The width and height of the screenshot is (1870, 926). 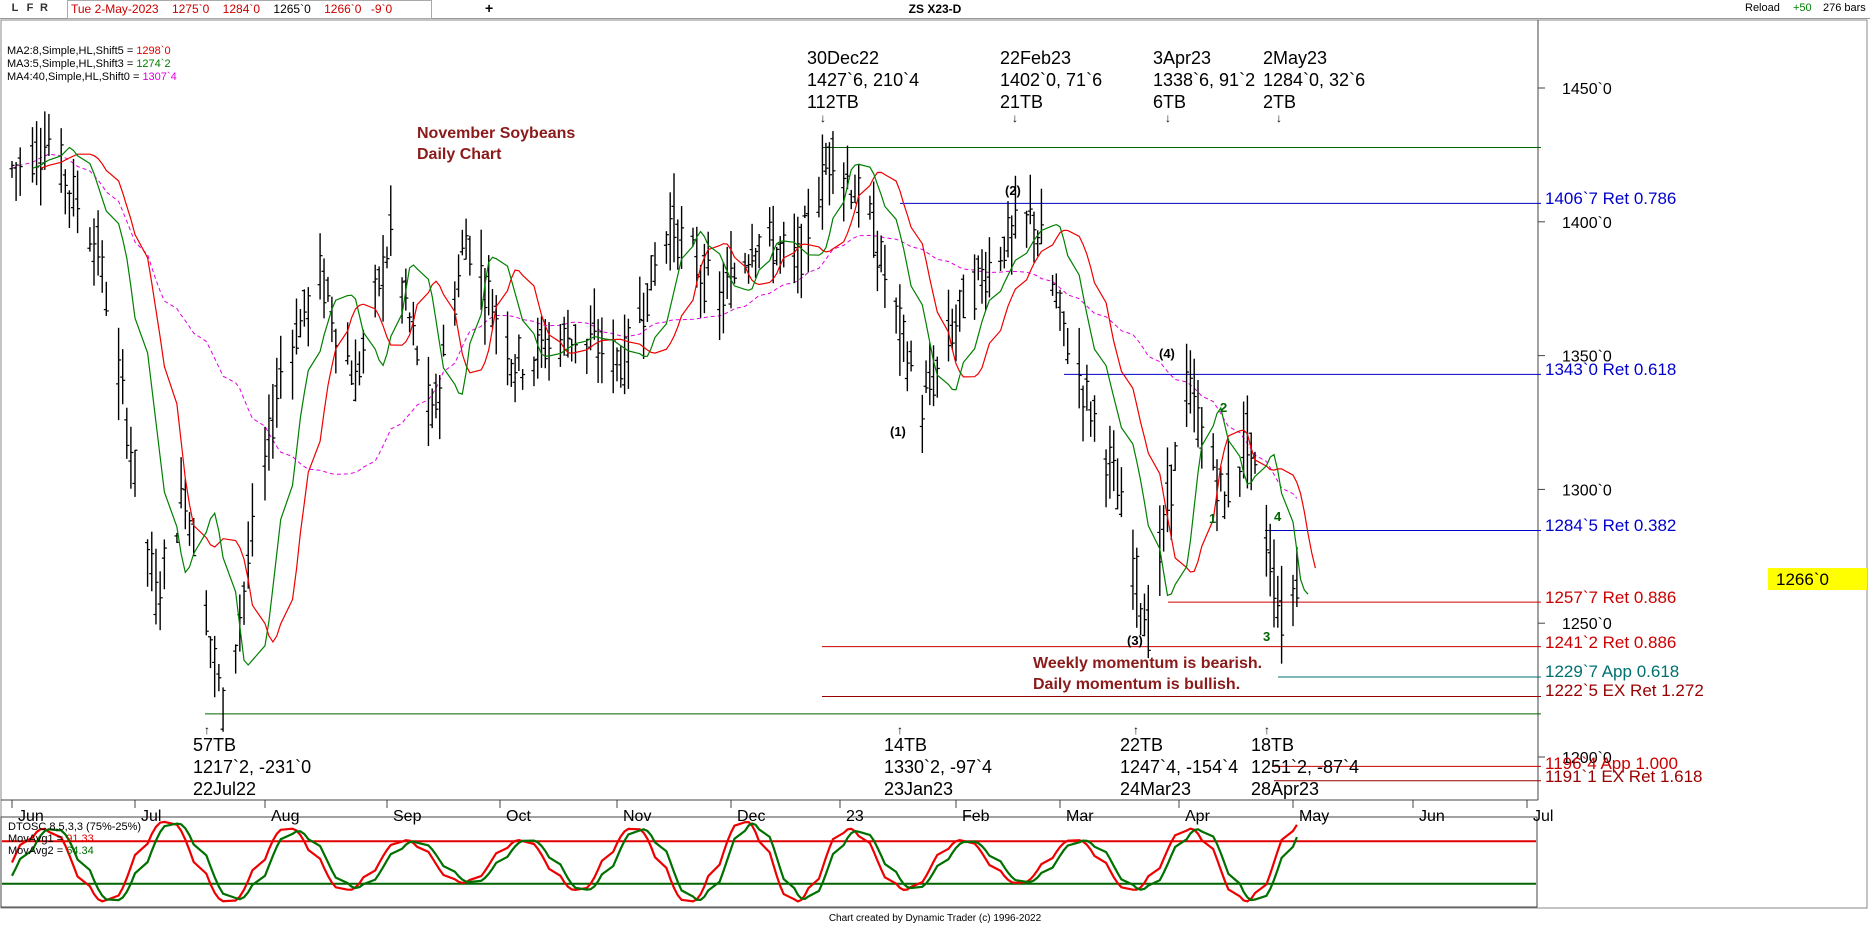 I want to click on chart-title-line: November Soybeans, so click(x=496, y=133).